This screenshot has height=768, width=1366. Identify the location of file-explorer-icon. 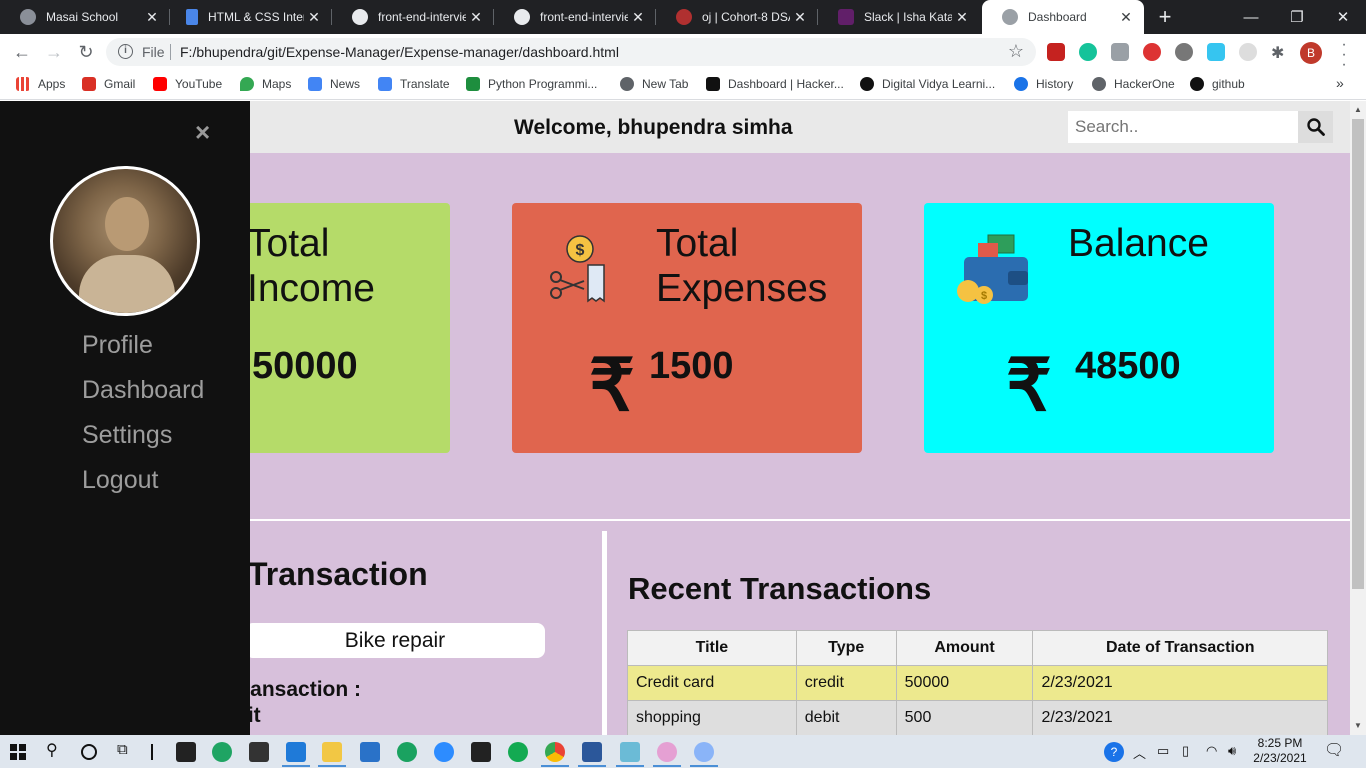
(332, 752).